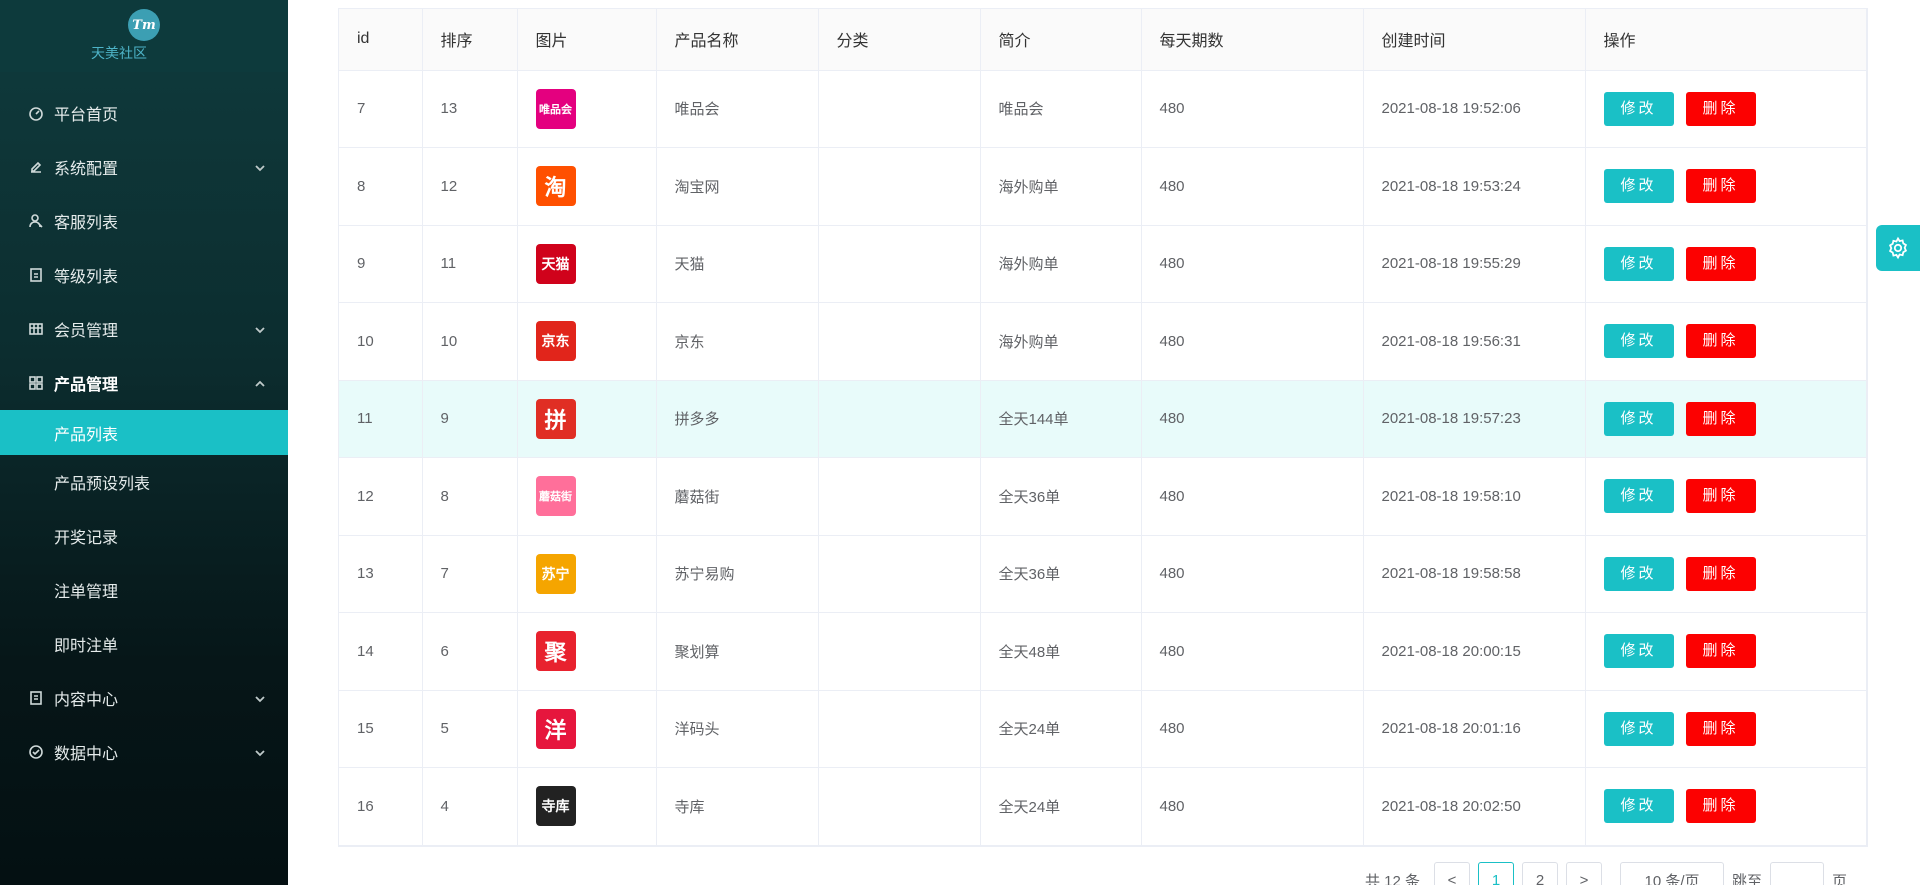  Describe the element at coordinates (144, 752) in the screenshot. I see `sidebar-item-7: 数据中心` at that location.